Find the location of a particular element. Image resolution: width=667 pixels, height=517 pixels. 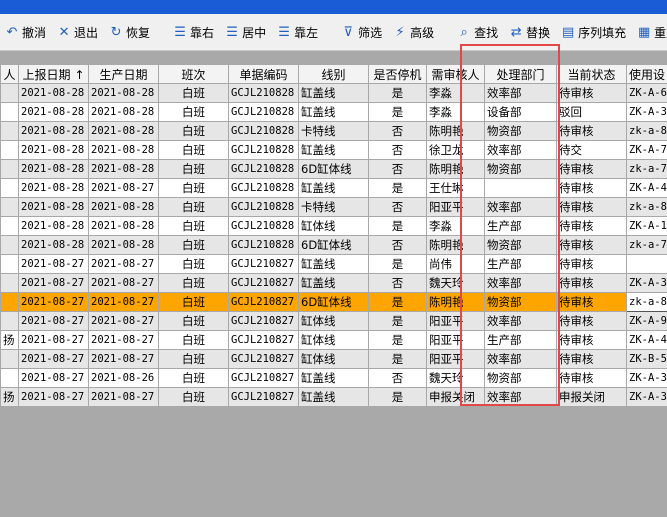

toolbar-button-6: ⊽ 筛选 is located at coordinates (361, 32).